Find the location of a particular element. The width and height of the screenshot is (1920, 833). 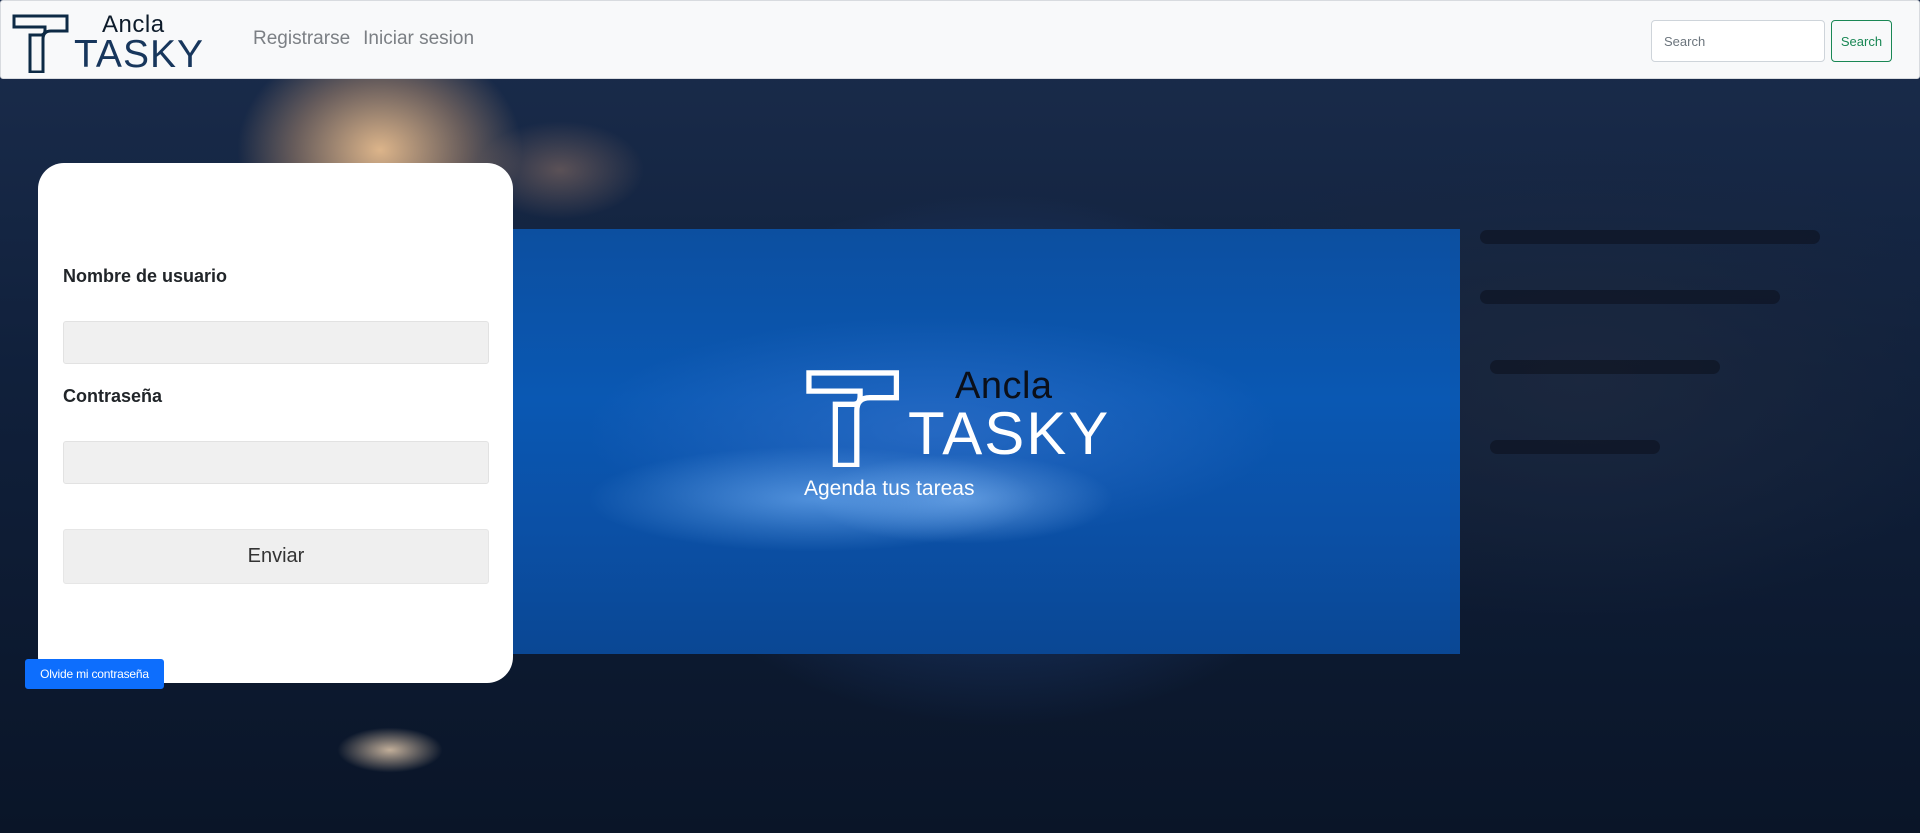

search-button: Search is located at coordinates (1861, 41).